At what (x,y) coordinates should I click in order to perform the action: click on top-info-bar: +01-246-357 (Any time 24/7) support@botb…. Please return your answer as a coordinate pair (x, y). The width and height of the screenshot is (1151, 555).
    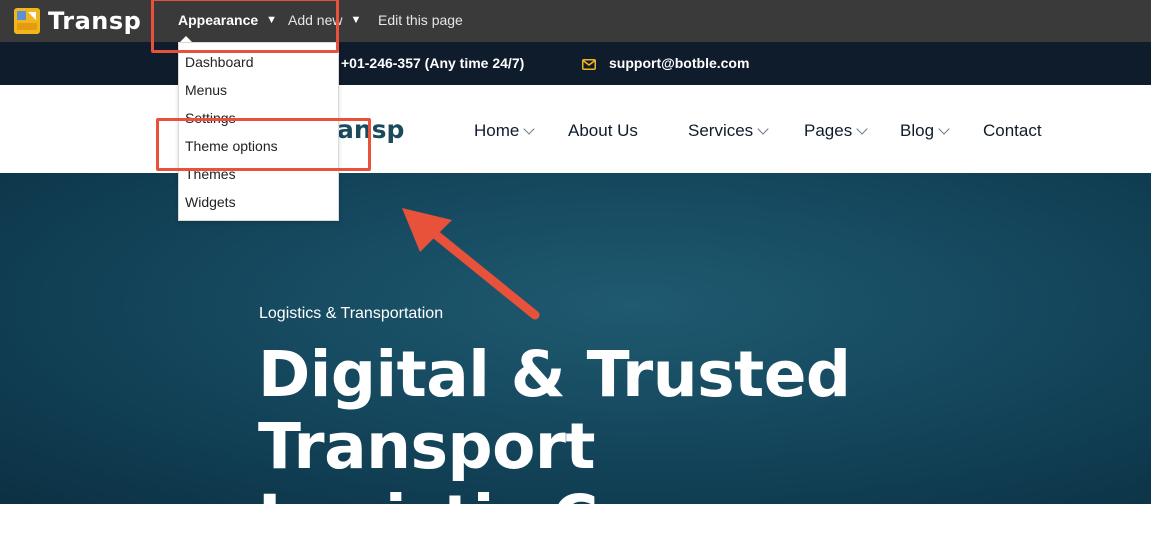
    Looking at the image, I should click on (575, 63).